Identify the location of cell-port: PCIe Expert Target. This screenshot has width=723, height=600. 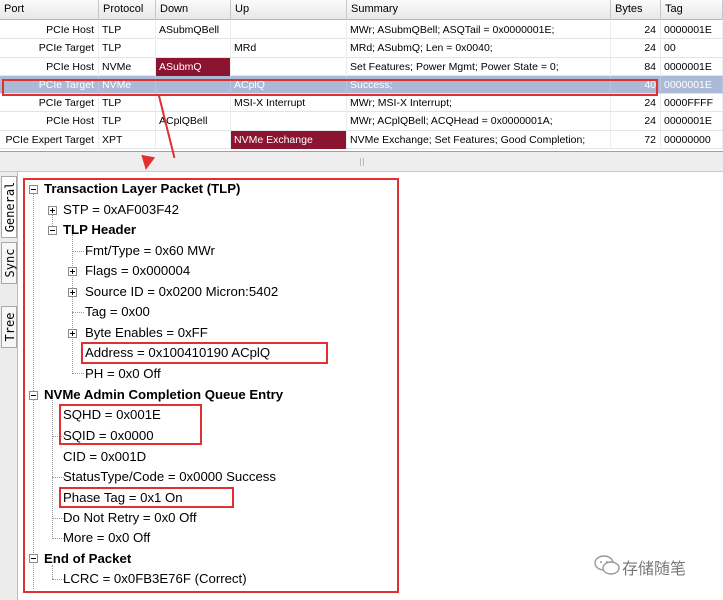
(49, 139).